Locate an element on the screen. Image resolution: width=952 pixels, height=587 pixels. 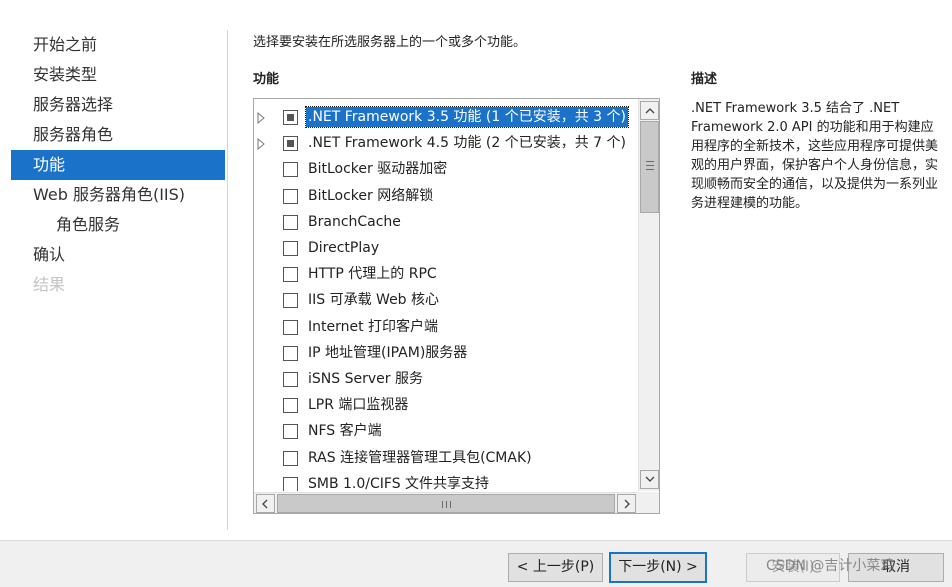
feature-row: IP 地址管理(IPAM)服务器 is located at coordinates (446, 353).